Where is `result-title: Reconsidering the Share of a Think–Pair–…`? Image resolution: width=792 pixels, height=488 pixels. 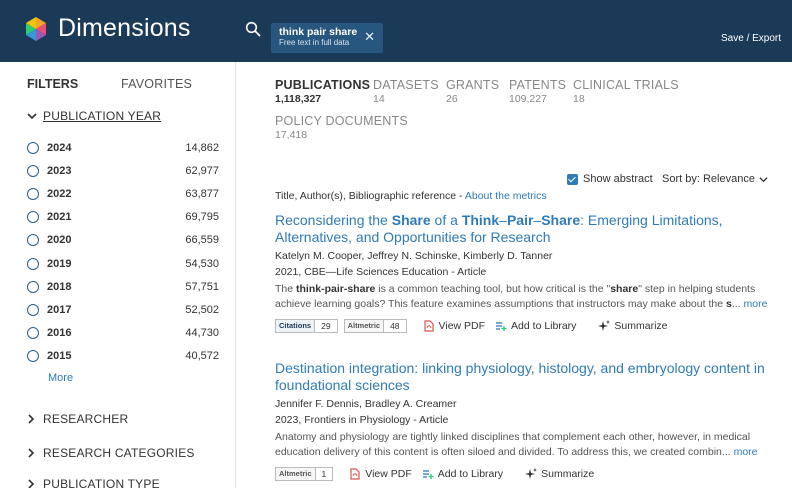 result-title: Reconsidering the Share of a Think–Pair–… is located at coordinates (527, 229).